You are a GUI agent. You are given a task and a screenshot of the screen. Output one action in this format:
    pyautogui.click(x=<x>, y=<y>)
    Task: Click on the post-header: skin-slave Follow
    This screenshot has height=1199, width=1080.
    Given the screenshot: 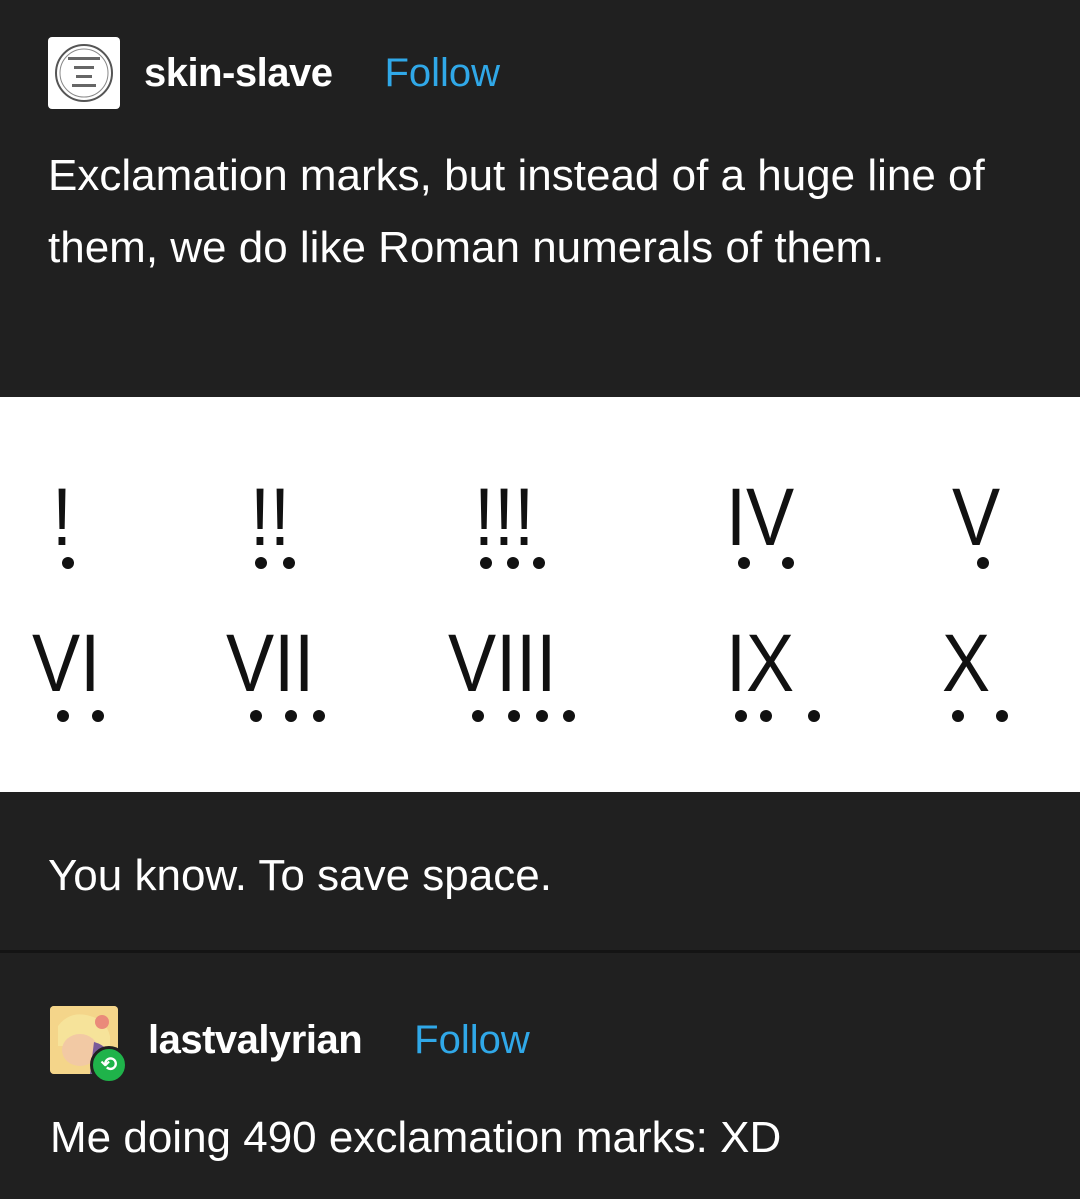 What is the action you would take?
    pyautogui.click(x=274, y=73)
    